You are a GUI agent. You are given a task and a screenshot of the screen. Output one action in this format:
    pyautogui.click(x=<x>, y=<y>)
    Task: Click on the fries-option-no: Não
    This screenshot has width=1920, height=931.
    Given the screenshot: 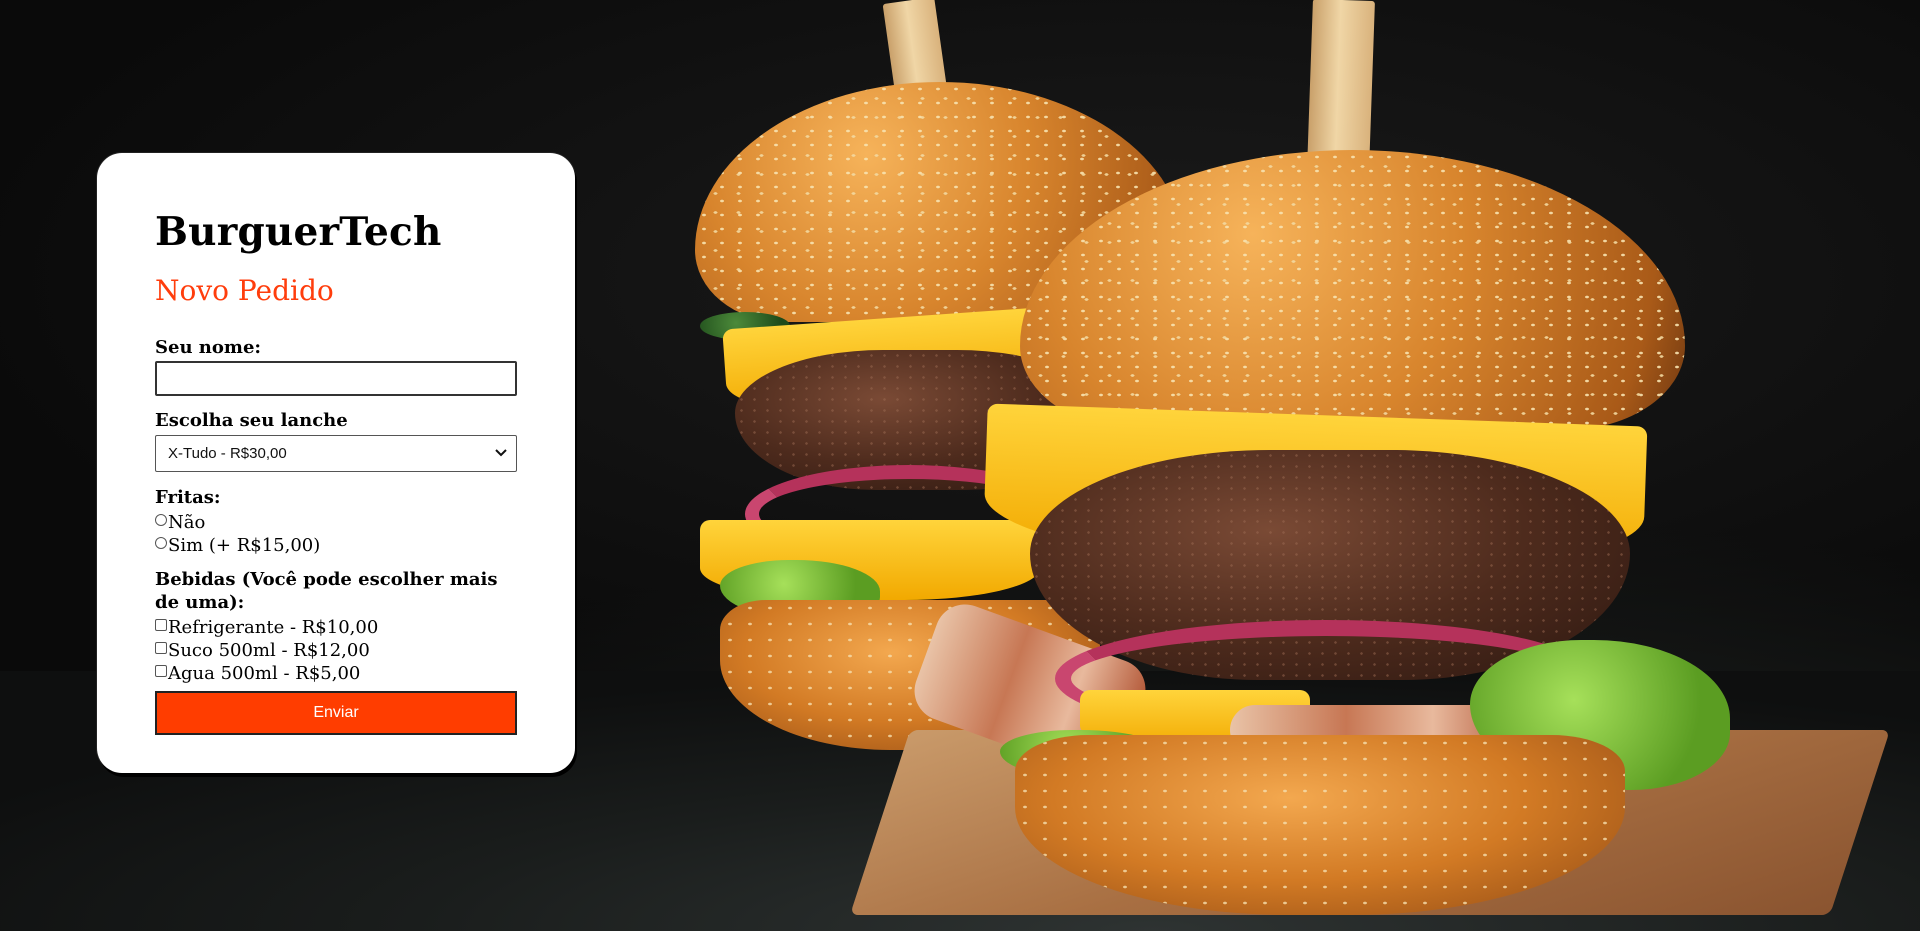 What is the action you would take?
    pyautogui.click(x=336, y=522)
    